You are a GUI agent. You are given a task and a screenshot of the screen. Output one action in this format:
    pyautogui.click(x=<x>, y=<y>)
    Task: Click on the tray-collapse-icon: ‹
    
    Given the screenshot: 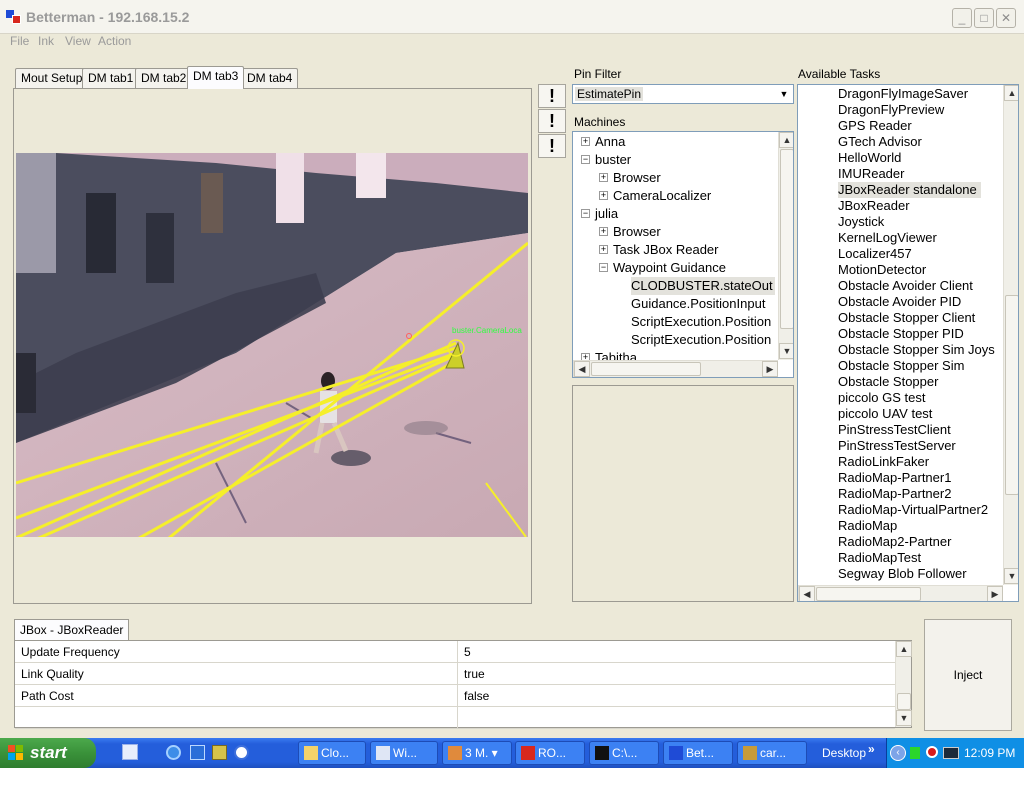 What is the action you would take?
    pyautogui.click(x=898, y=753)
    